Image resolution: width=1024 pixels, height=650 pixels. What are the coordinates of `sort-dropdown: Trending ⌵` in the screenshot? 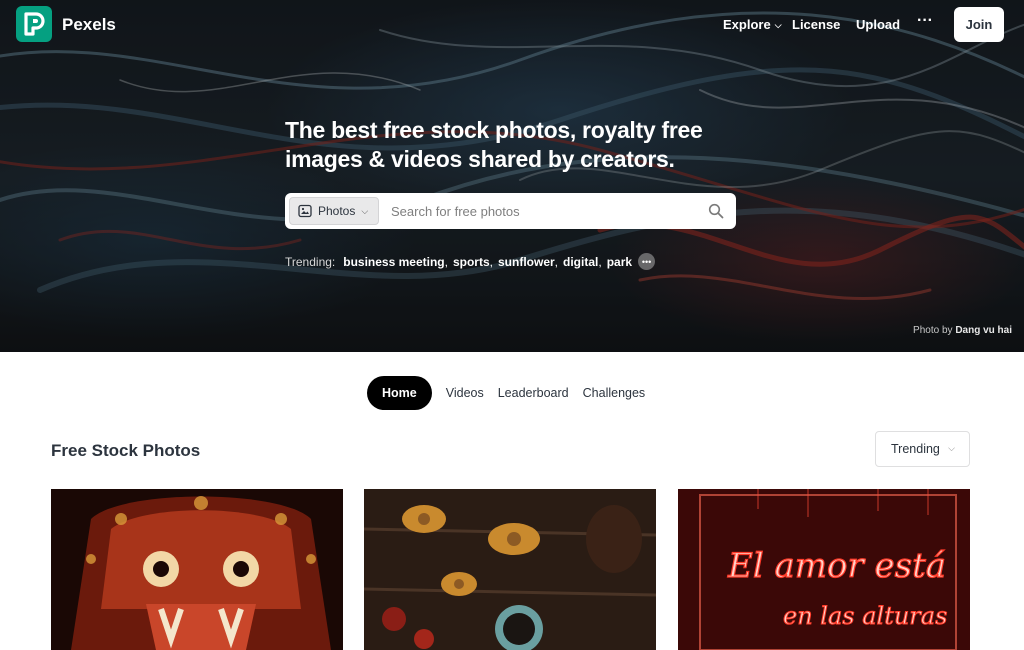 It's located at (922, 449).